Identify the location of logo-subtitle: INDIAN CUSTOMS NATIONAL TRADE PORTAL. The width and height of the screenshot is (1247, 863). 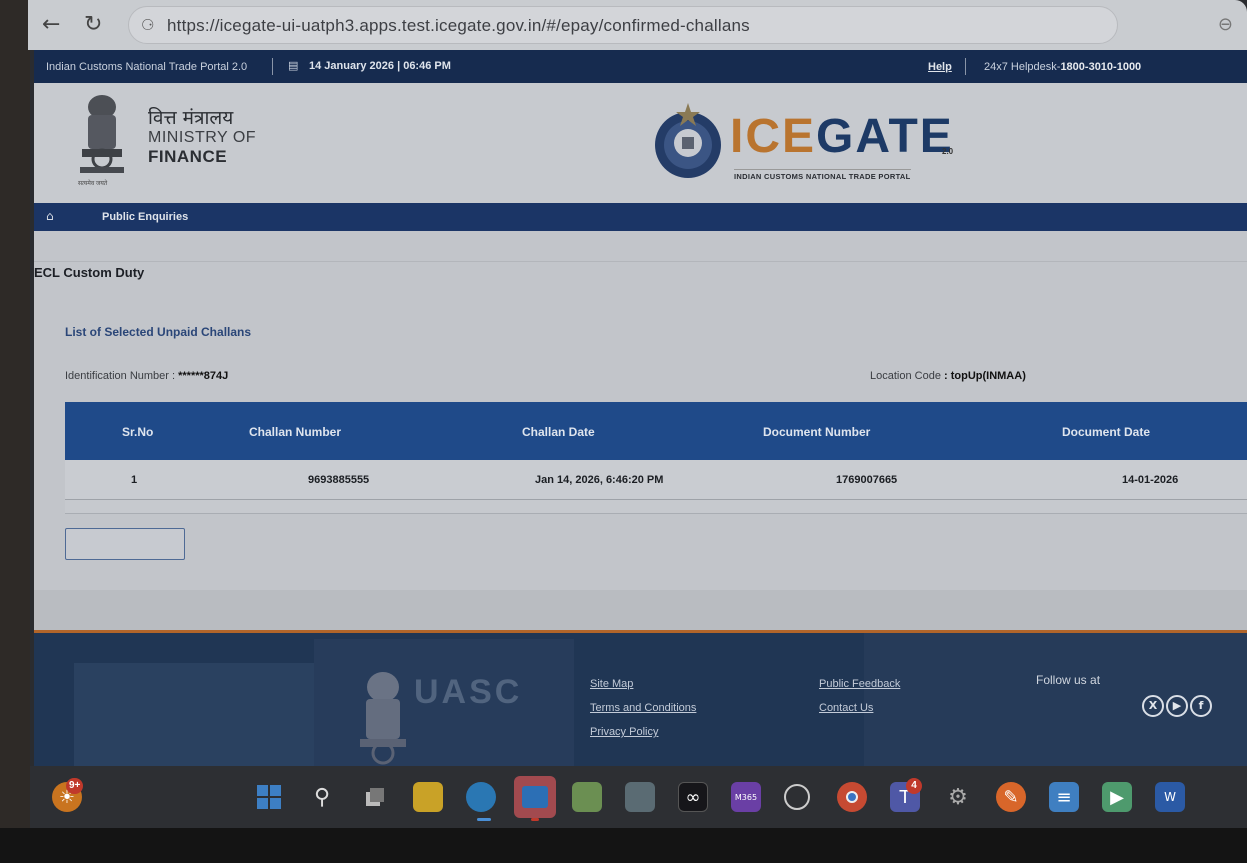
(822, 175).